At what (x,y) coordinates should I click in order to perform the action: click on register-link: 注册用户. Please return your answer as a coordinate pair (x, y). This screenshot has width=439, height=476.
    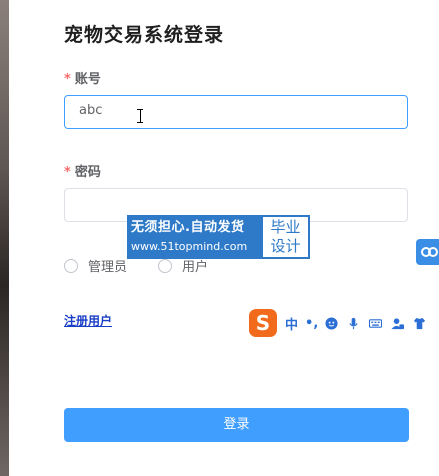
    Looking at the image, I should click on (88, 320).